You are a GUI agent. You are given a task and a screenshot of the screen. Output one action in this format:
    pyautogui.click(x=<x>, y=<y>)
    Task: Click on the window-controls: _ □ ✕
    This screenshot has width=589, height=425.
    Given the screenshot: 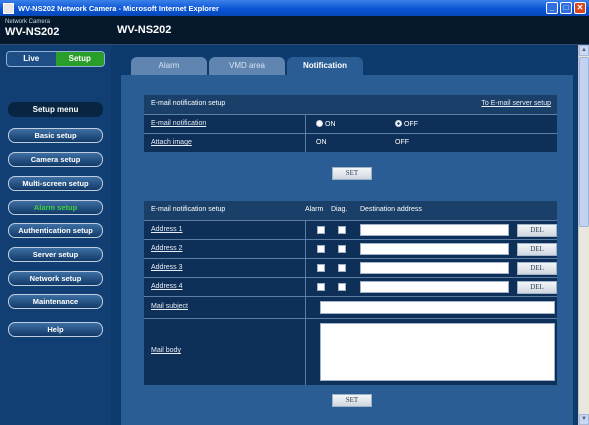 What is the action you would take?
    pyautogui.click(x=566, y=8)
    